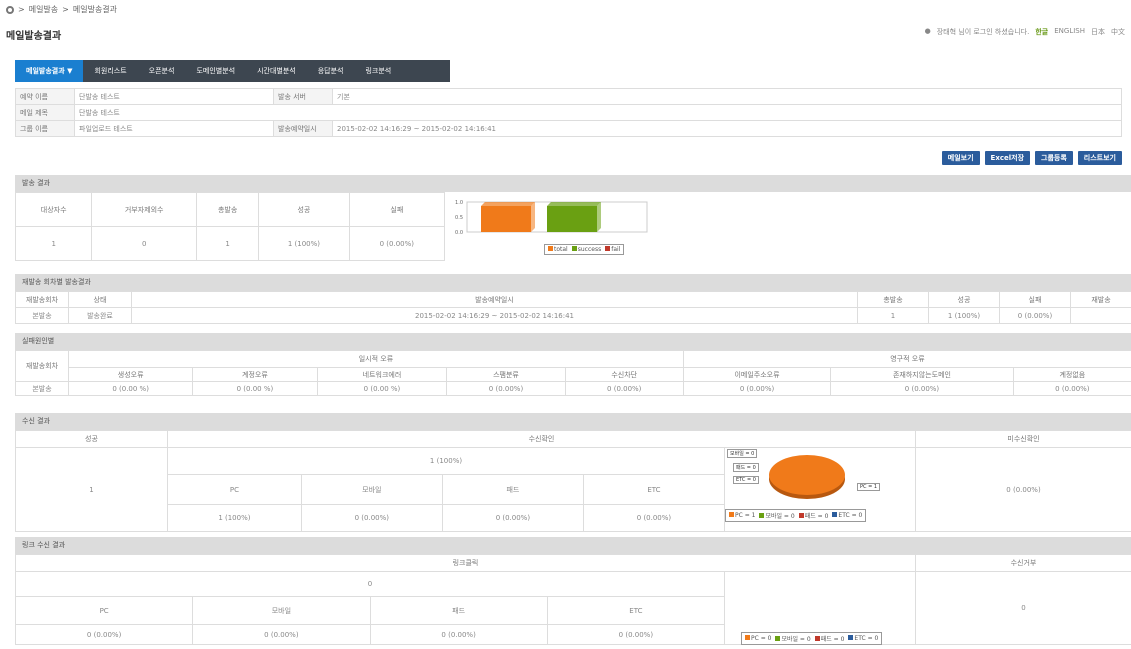 This screenshot has height=649, width=1131. What do you see at coordinates (574, 204) in the screenshot?
I see `bar-top` at bounding box center [574, 204].